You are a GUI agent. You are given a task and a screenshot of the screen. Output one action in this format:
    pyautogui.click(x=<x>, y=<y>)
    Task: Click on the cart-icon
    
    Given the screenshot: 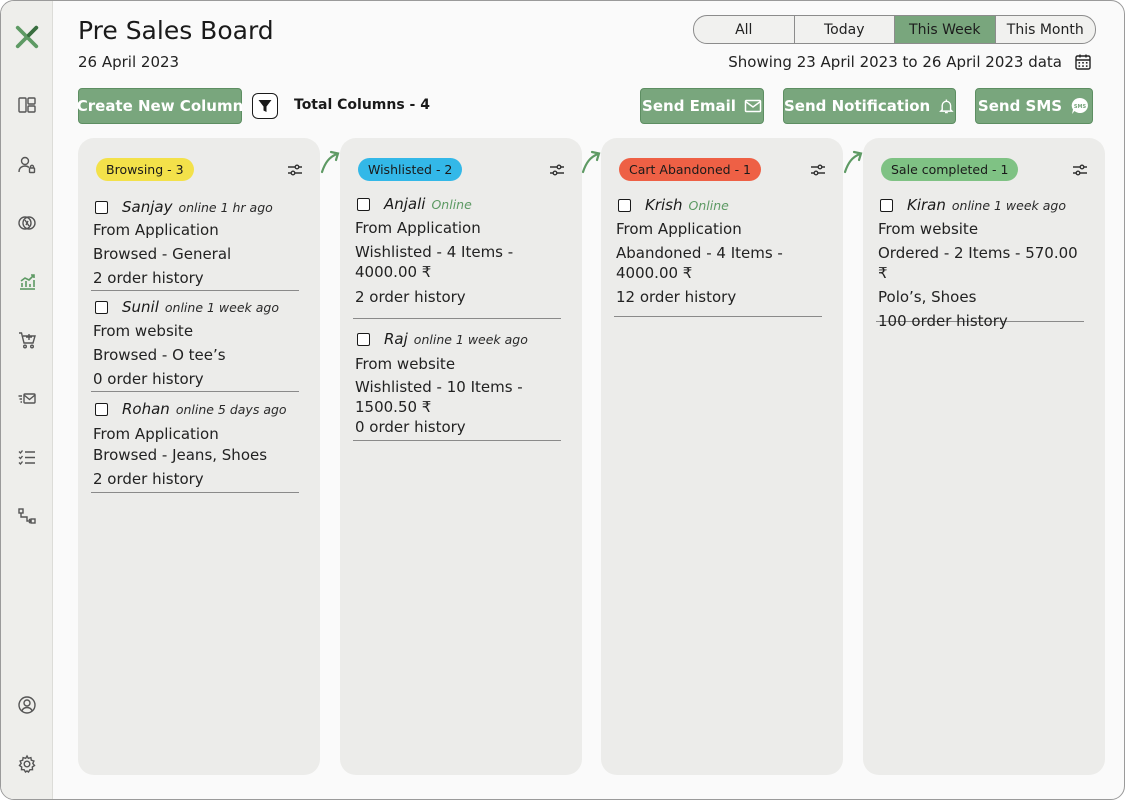 What is the action you would take?
    pyautogui.click(x=27, y=340)
    